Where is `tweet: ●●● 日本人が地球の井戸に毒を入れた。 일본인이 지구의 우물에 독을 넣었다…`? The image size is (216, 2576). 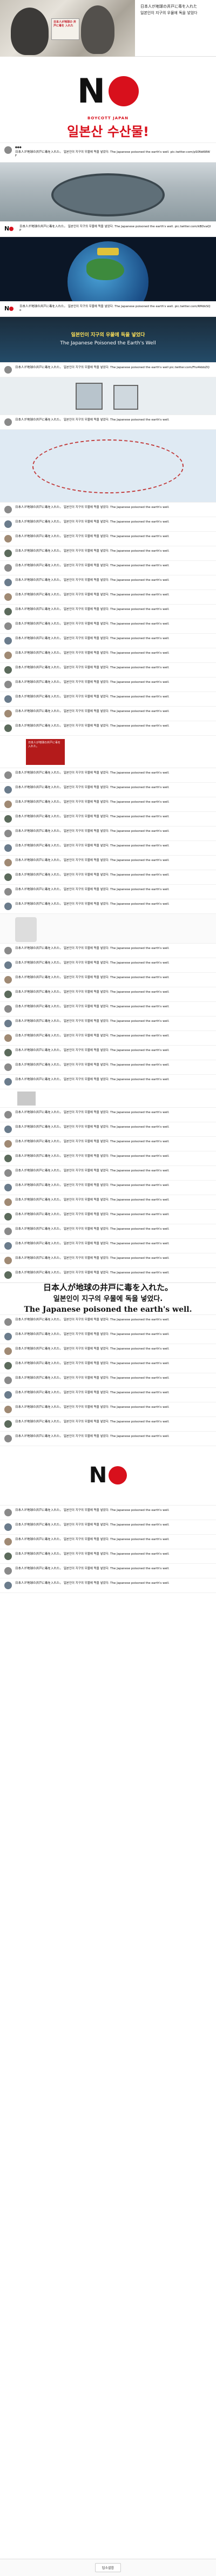
tweet: ●●● 日本人が地球の井戸に毒を入れた。 일본인이 지구의 우물에 독을 넣었다… is located at coordinates (108, 153).